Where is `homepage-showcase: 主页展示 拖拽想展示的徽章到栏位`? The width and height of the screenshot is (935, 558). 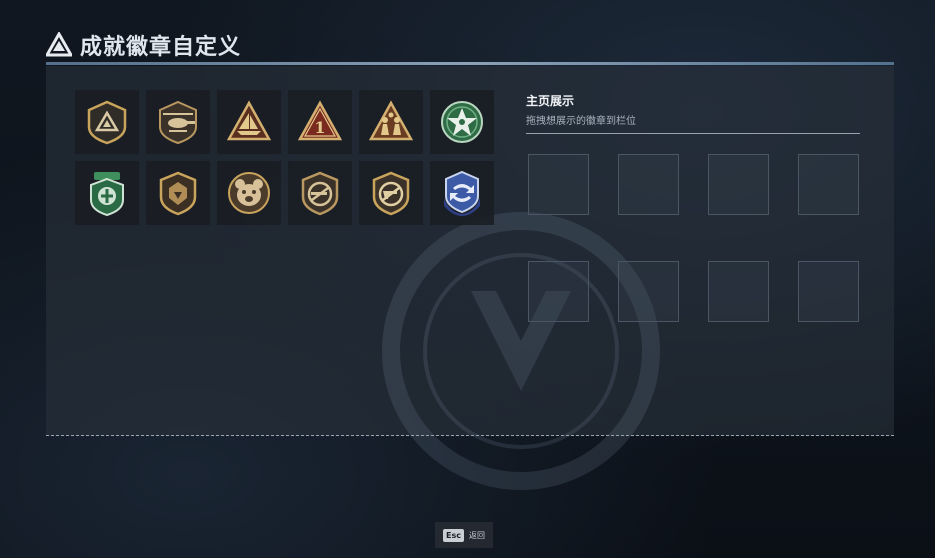 homepage-showcase: 主页展示 拖拽想展示的徽章到栏位 is located at coordinates (693, 207).